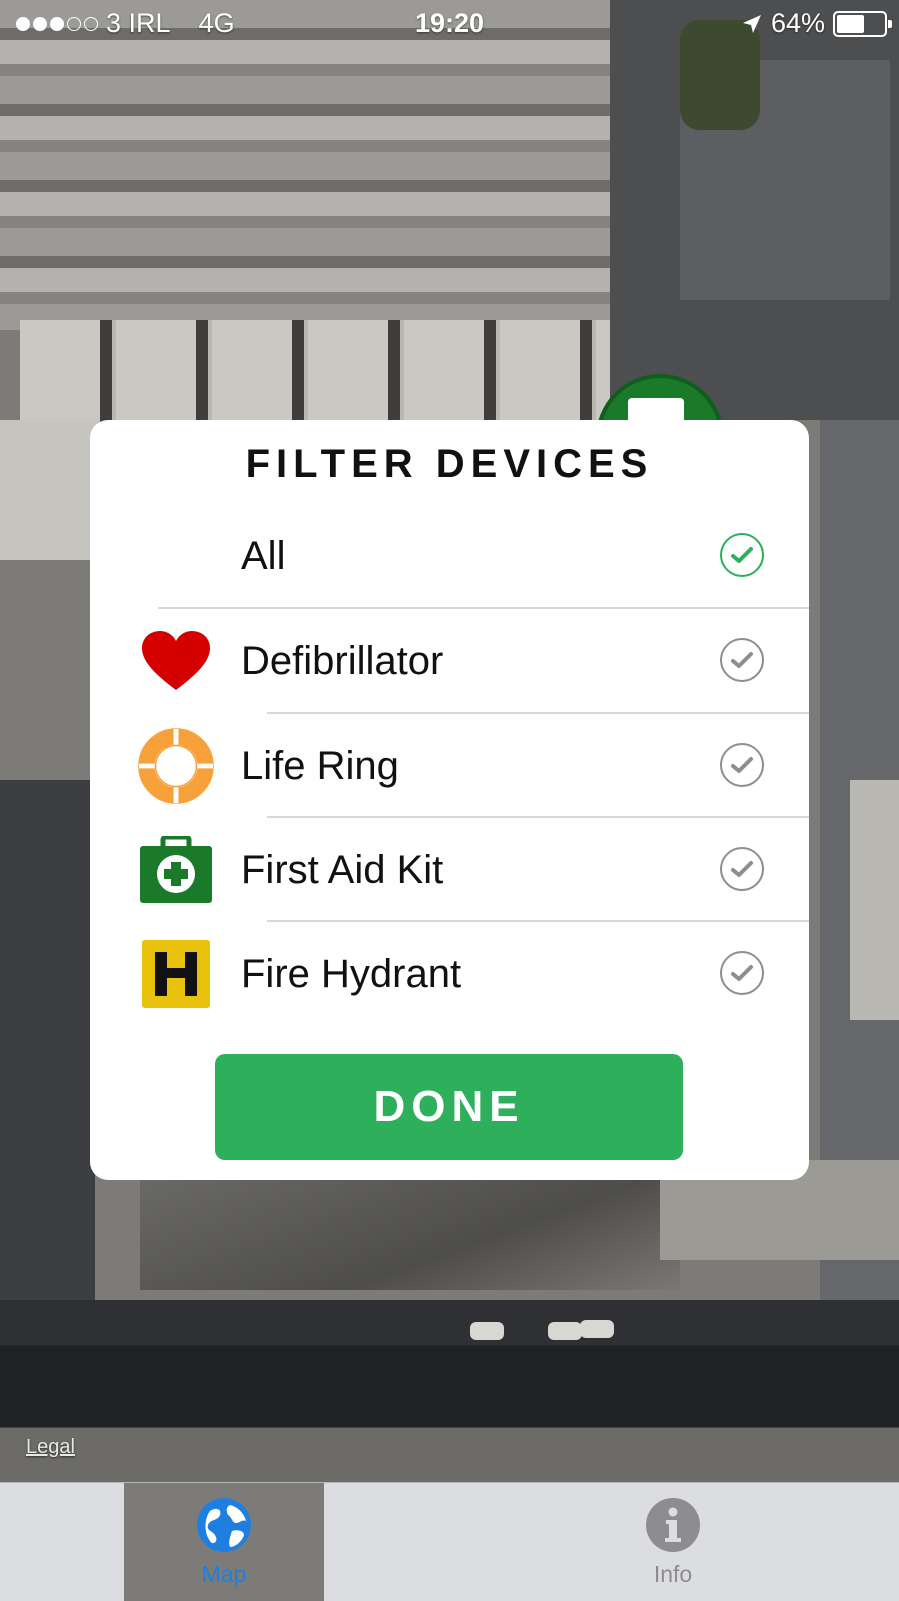 The height and width of the screenshot is (1601, 899). I want to click on done-button: DONE, so click(449, 1107).